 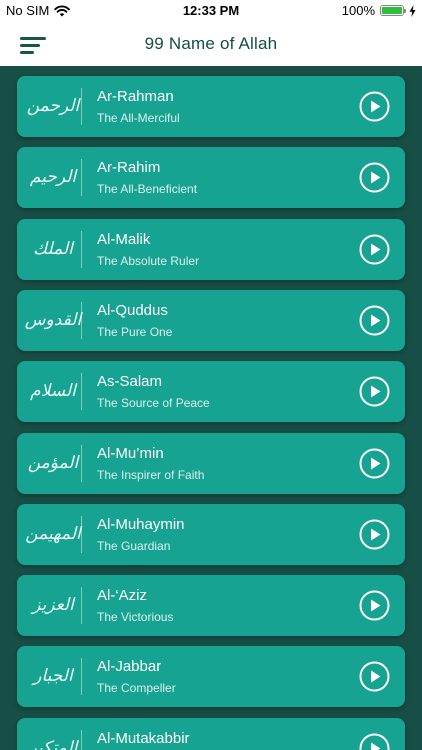 What do you see at coordinates (129, 667) in the screenshot?
I see `name-title: Al-Jabbar` at bounding box center [129, 667].